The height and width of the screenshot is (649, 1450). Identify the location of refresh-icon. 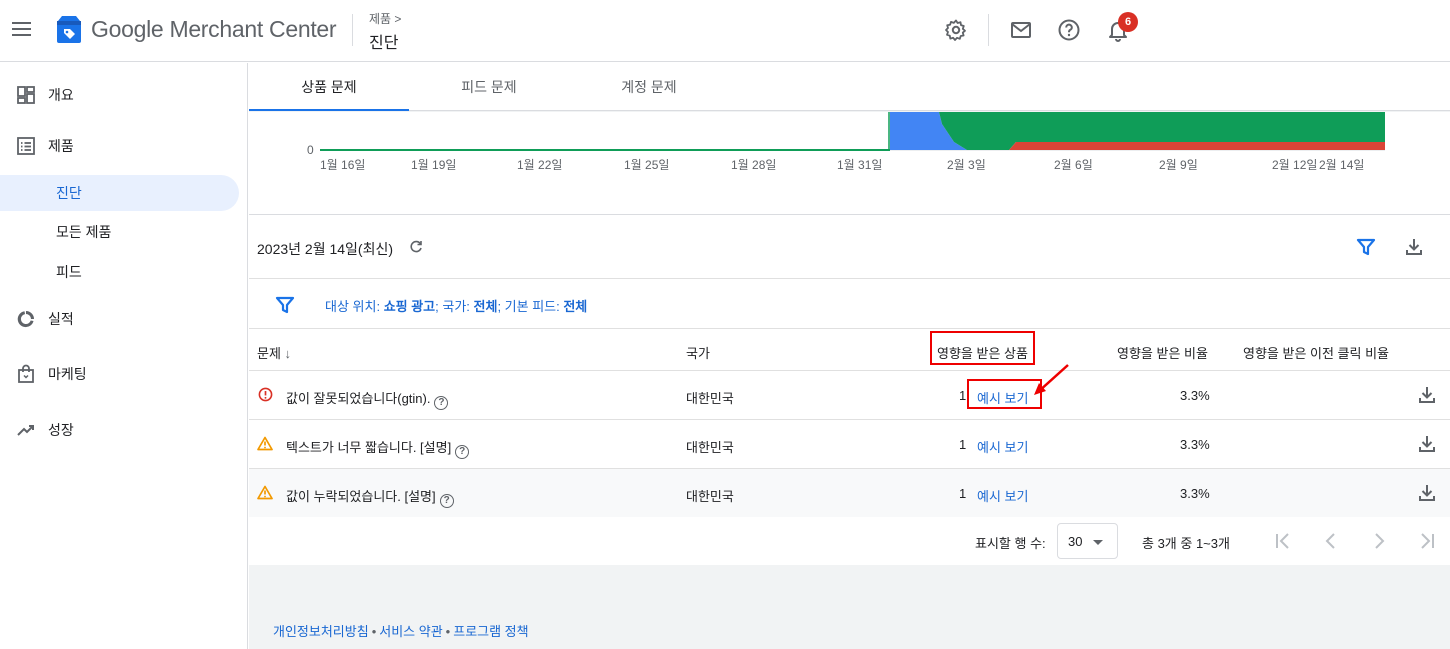
(416, 247).